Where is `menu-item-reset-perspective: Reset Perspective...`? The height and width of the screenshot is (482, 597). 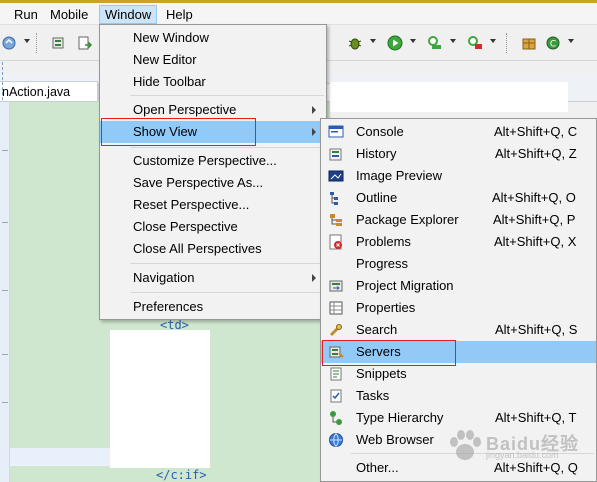 menu-item-reset-perspective: Reset Perspective... is located at coordinates (213, 205).